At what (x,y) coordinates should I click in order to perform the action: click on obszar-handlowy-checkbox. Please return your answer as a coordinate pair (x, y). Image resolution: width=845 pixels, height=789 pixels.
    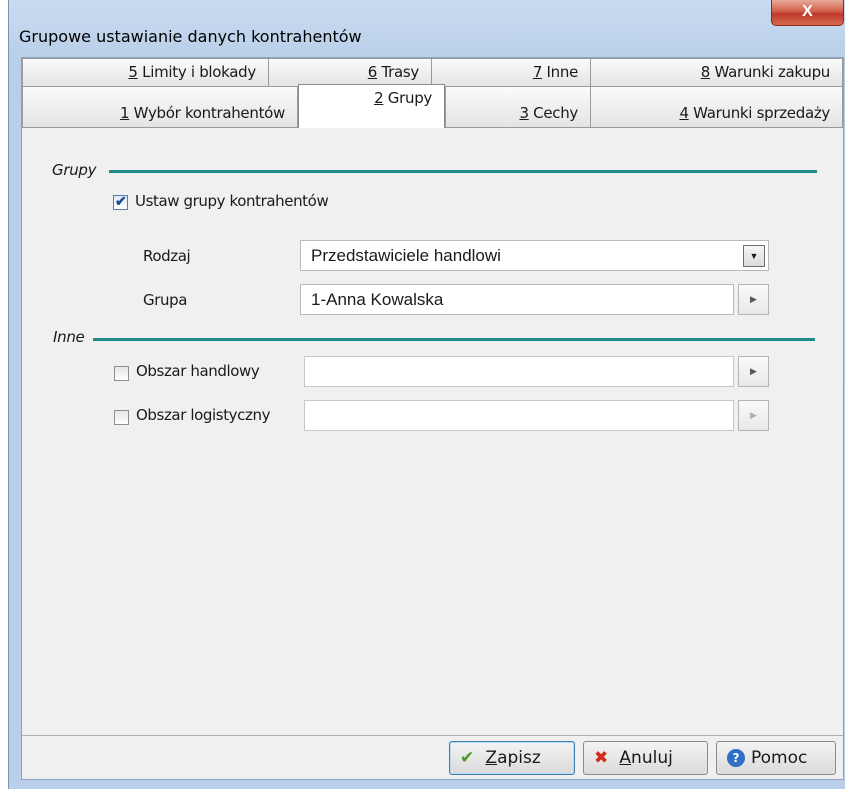
    Looking at the image, I should click on (121, 373).